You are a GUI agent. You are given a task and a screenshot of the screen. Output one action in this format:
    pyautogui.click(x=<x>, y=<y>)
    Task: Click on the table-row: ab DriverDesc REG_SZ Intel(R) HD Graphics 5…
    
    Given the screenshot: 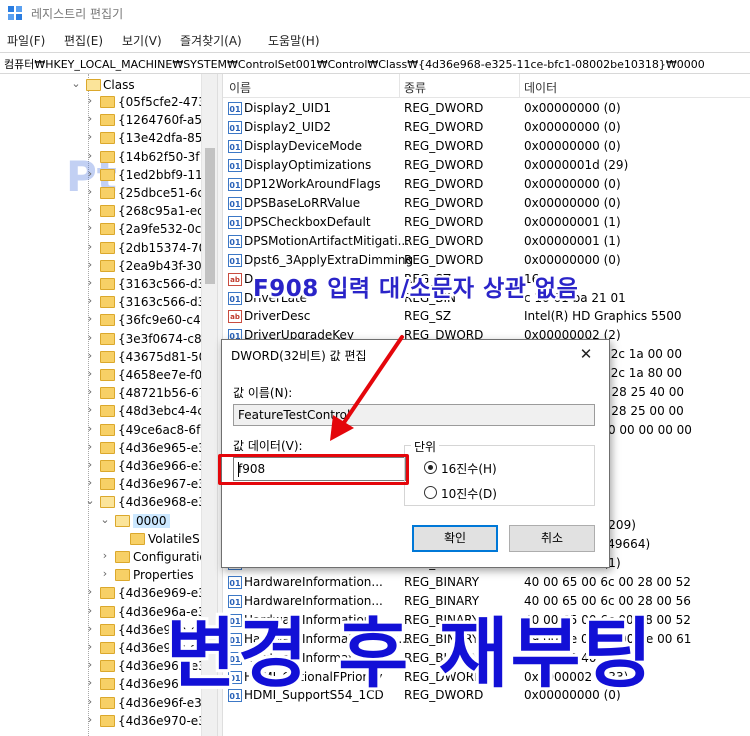 What is the action you would take?
    pyautogui.click(x=486, y=316)
    